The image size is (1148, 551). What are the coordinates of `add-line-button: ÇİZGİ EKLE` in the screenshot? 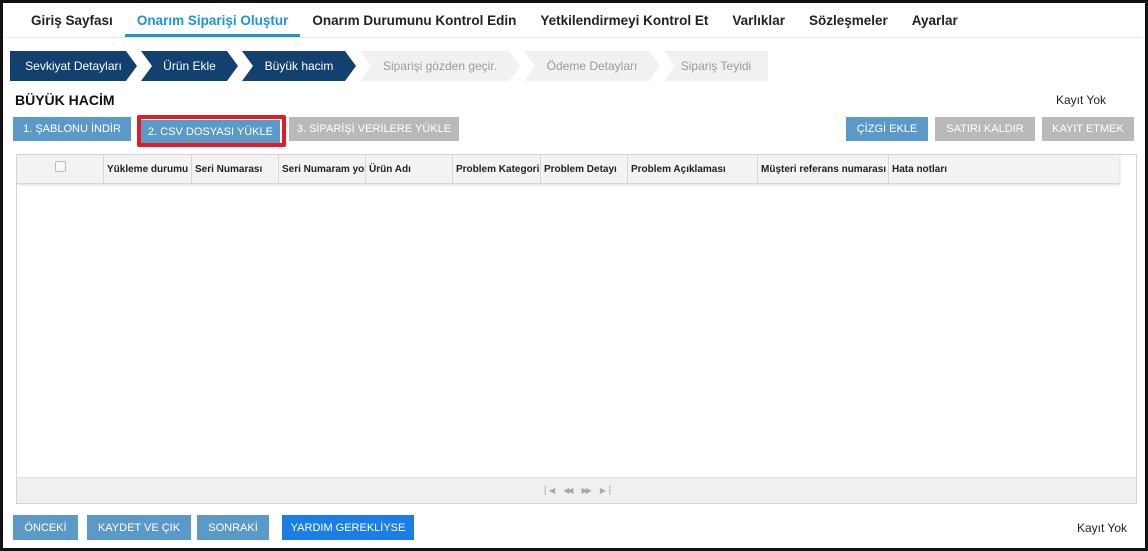 It's located at (887, 129).